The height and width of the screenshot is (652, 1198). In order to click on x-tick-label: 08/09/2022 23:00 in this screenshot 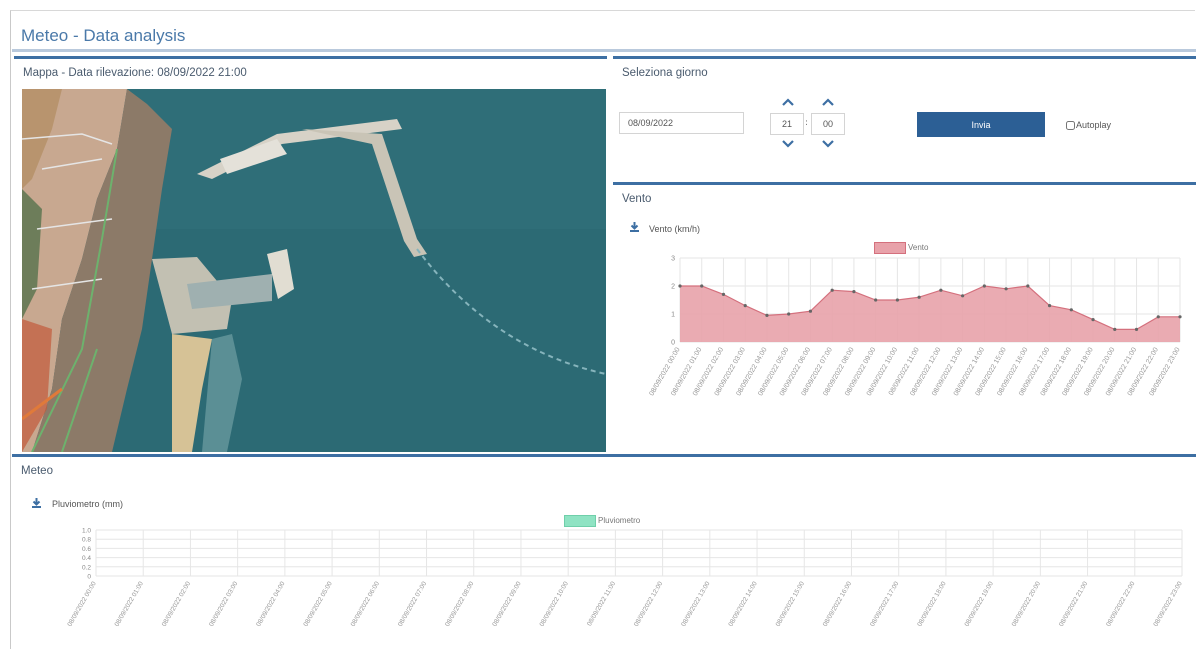, I will do `click(1168, 604)`.